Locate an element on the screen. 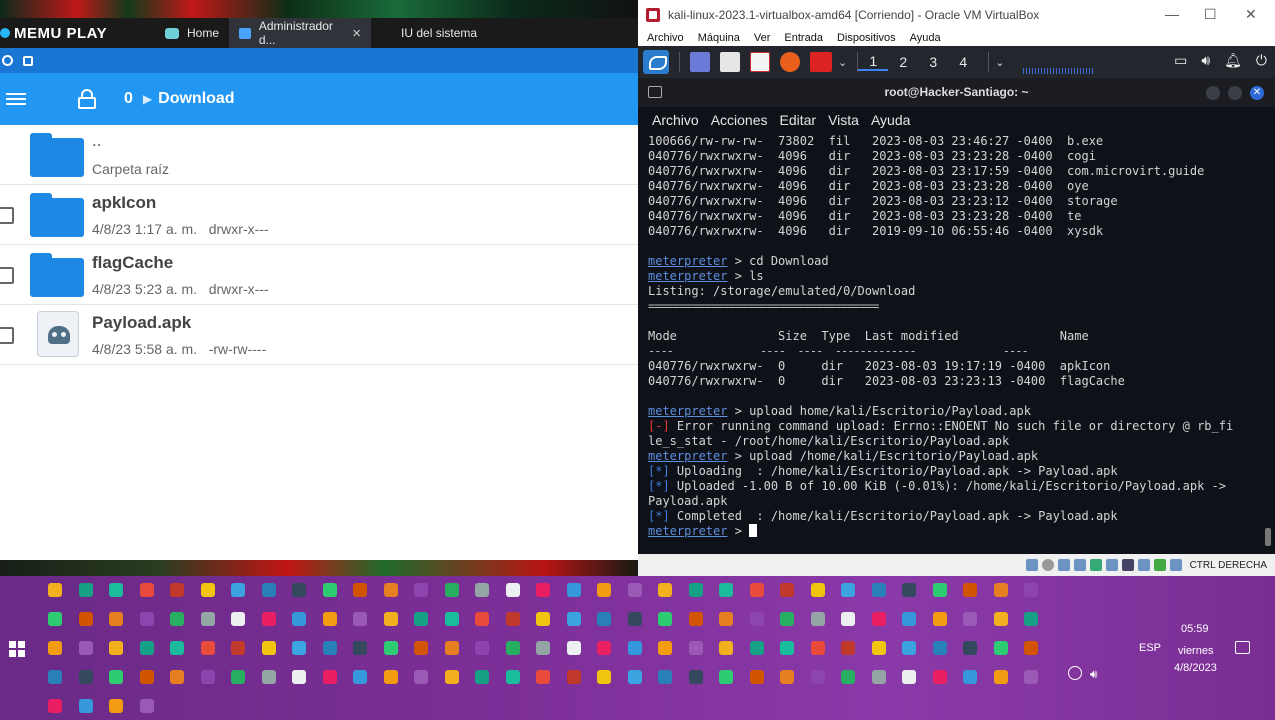 The height and width of the screenshot is (720, 1275). audio-icon is located at coordinates (1063, 565).